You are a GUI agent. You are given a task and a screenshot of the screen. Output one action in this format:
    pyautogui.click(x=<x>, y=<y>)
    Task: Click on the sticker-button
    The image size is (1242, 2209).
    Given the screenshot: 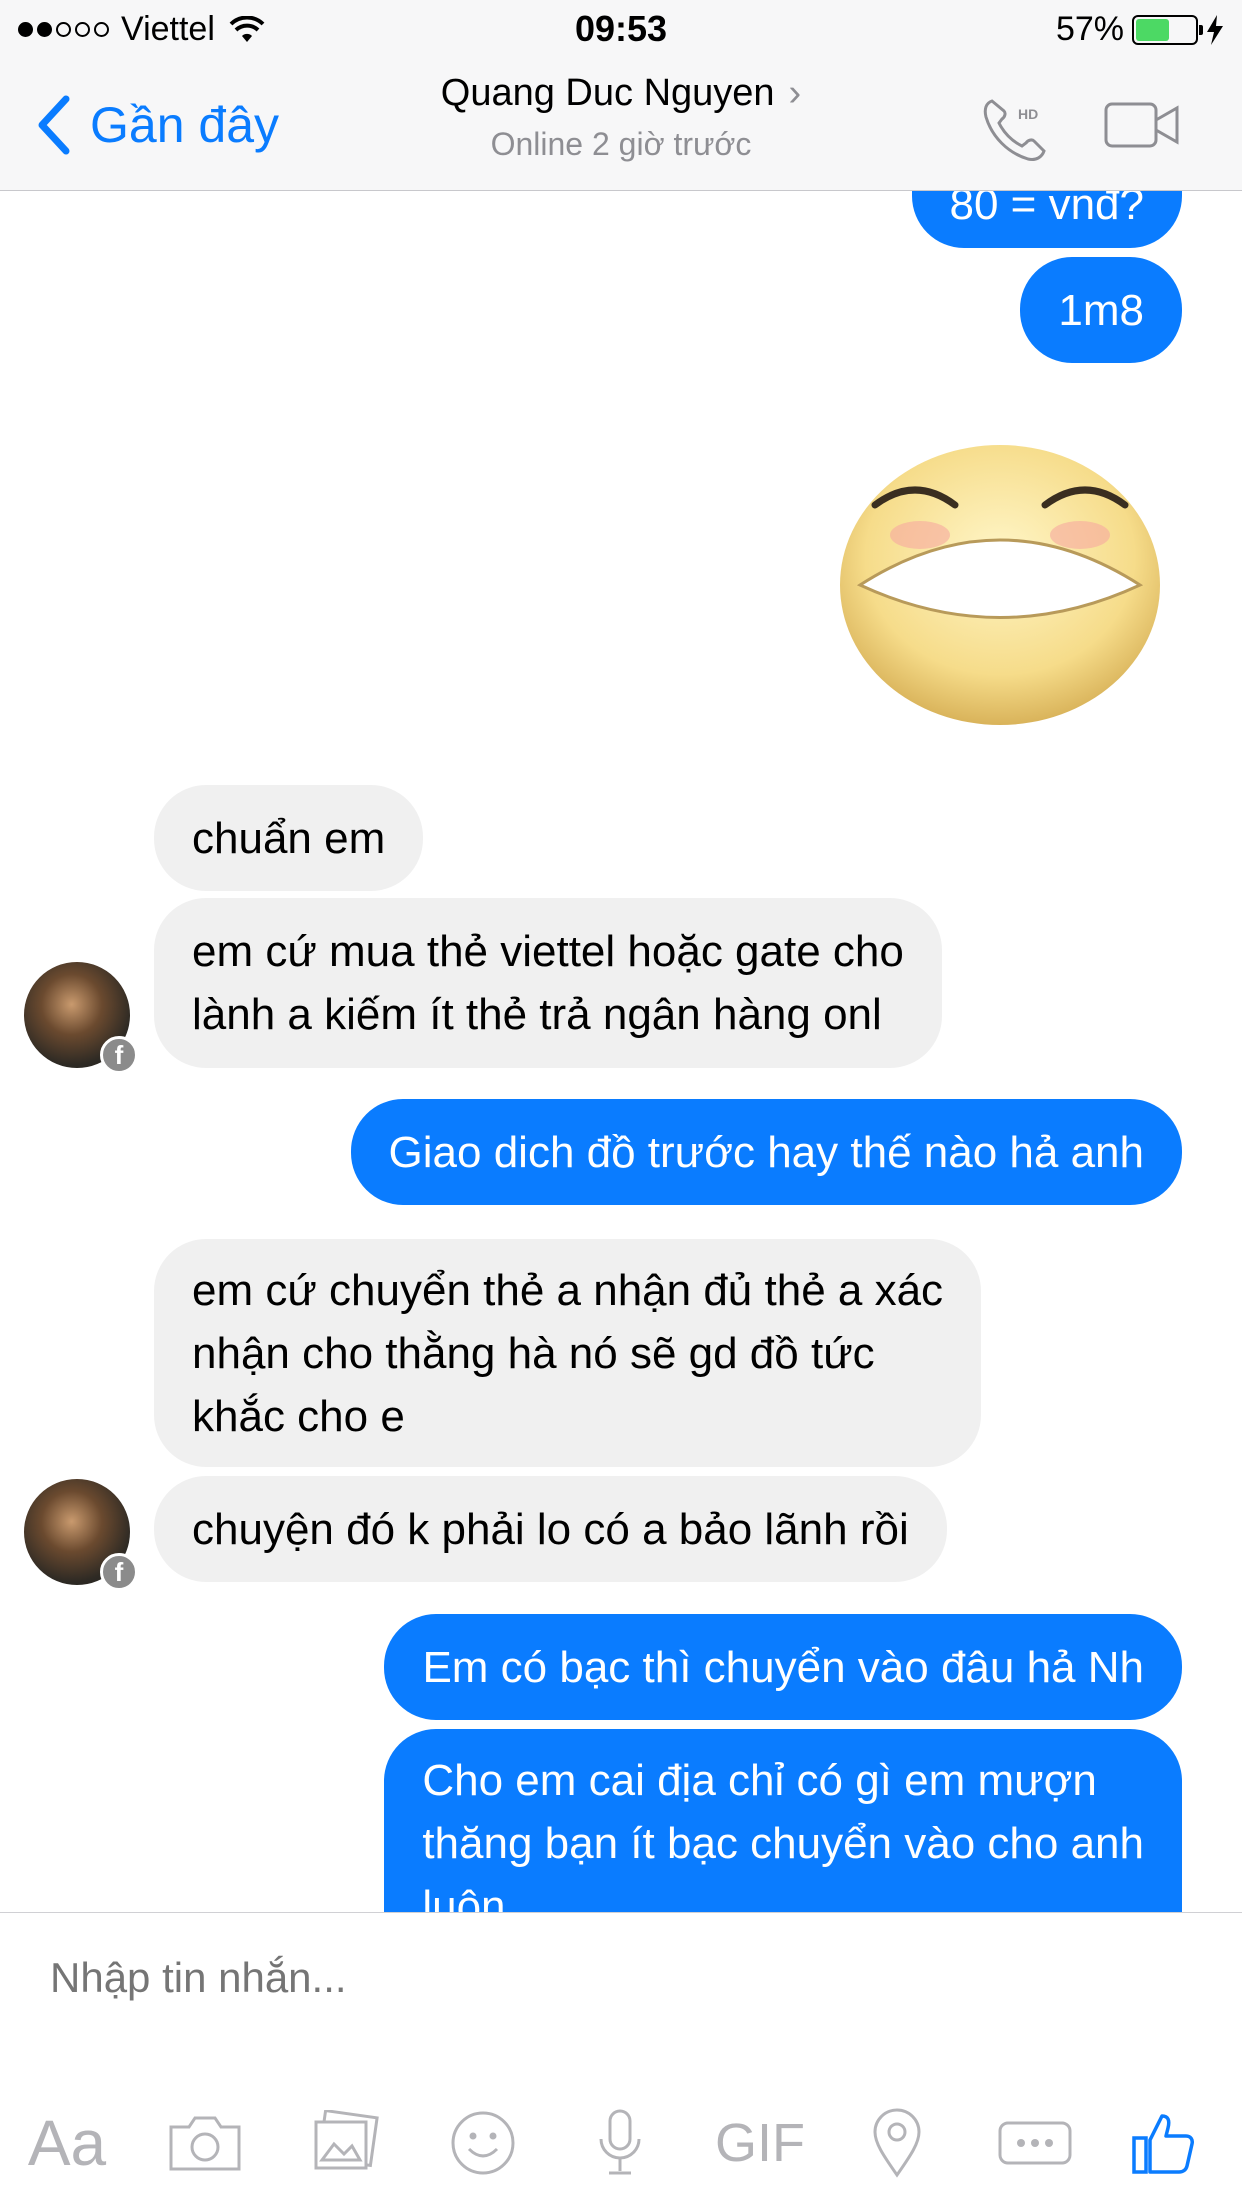 What is the action you would take?
    pyautogui.click(x=483, y=2143)
    